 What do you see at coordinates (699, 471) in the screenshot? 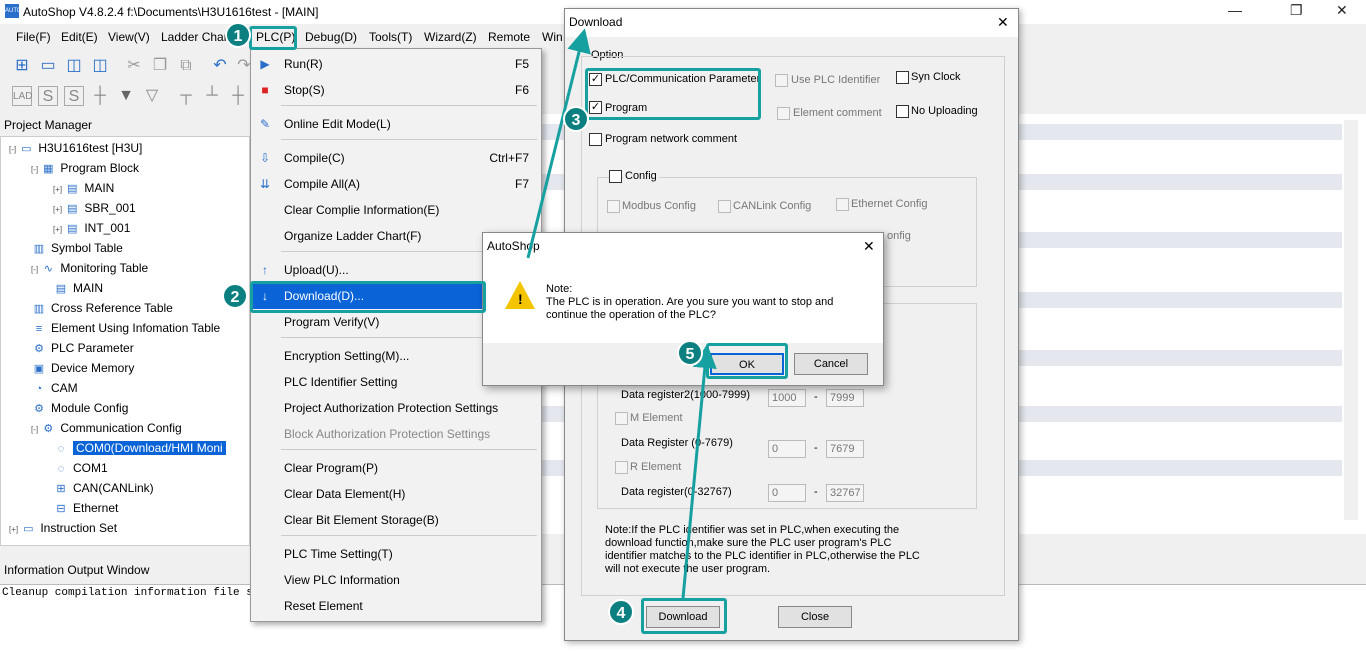
I see `arrow-to-ok` at bounding box center [699, 471].